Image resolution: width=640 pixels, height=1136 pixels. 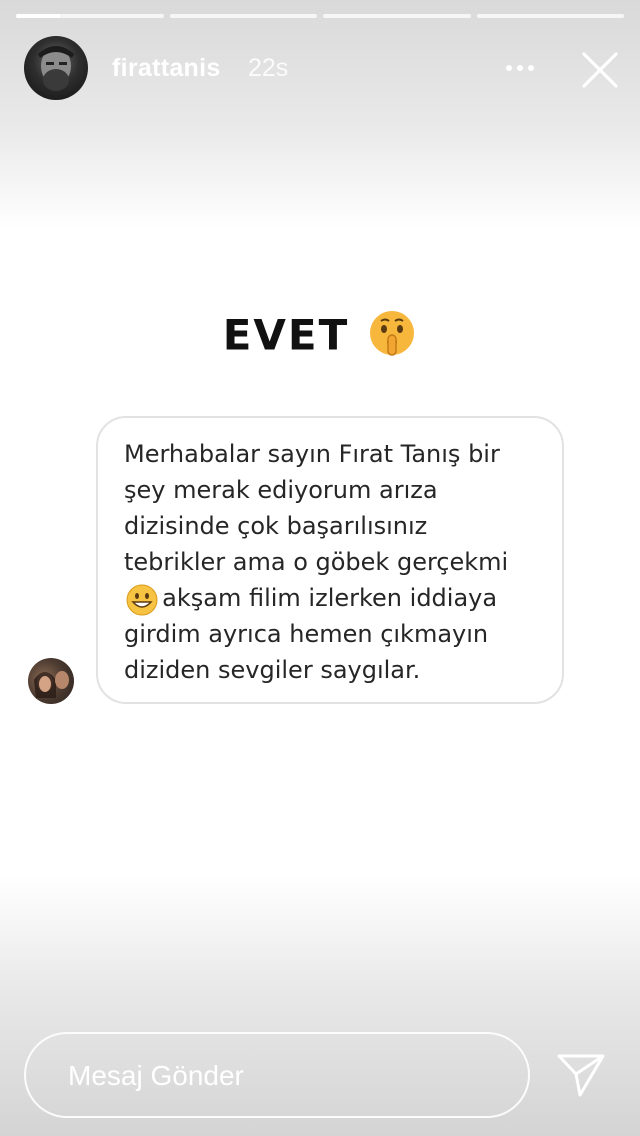 What do you see at coordinates (520, 68) in the screenshot?
I see `more-horizontal-icon` at bounding box center [520, 68].